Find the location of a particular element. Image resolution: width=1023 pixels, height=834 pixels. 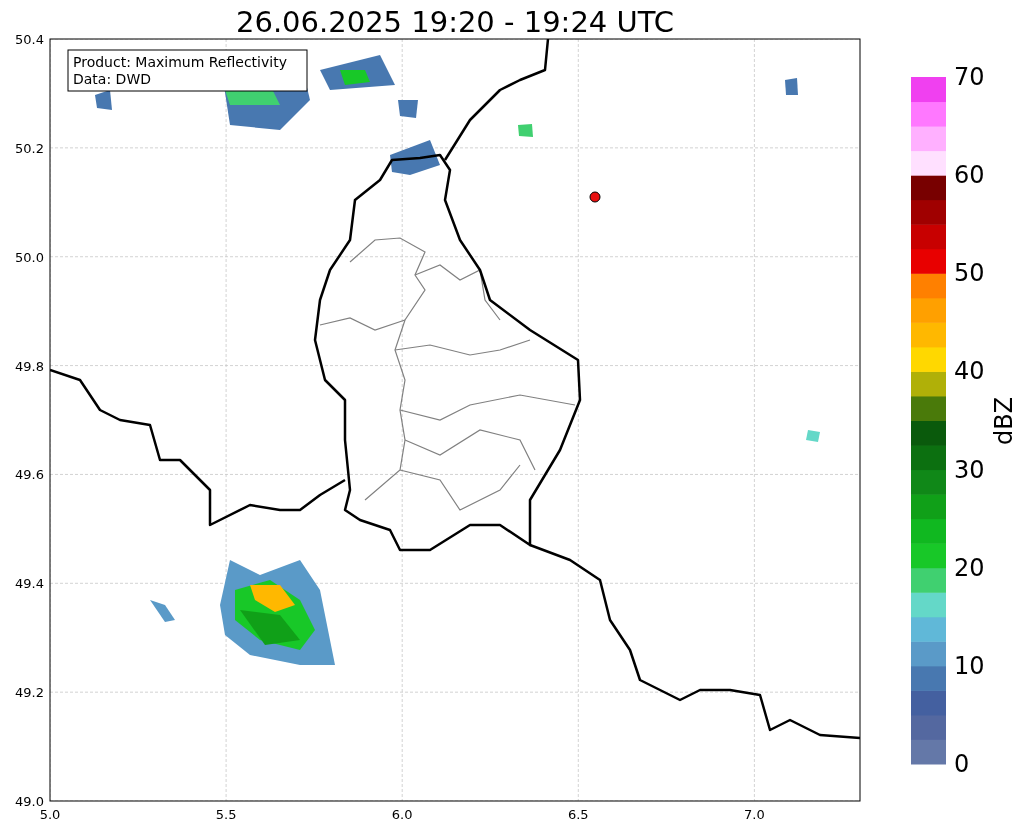

x-tick-label: 7.0 is located at coordinates (754, 814).